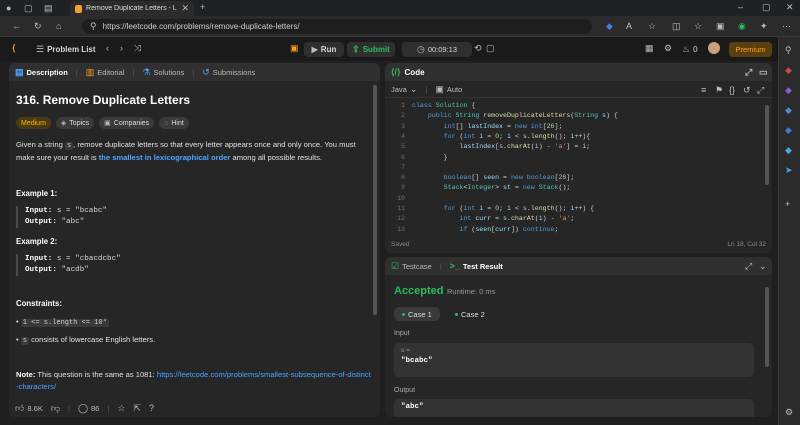 The image size is (800, 425). What do you see at coordinates (55, 408) in the screenshot?
I see `thumbs-down-icon: 👎︎` at bounding box center [55, 408].